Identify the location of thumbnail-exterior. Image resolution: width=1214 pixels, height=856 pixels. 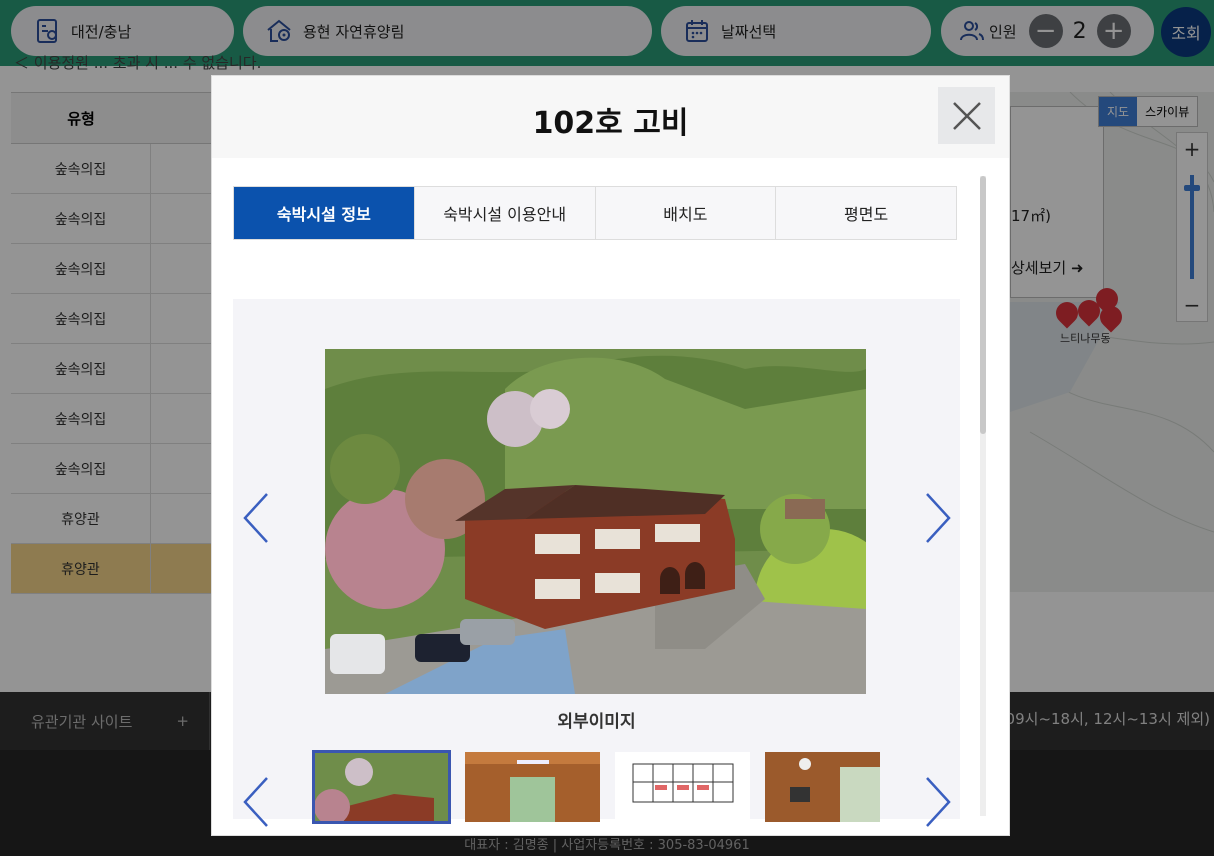
(381, 787).